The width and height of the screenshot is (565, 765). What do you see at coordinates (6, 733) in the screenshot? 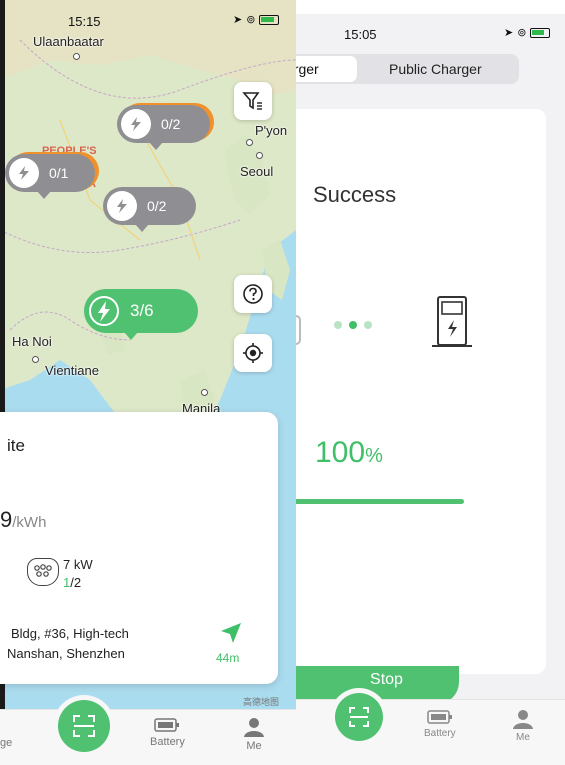
I see `tab-charge: ge` at bounding box center [6, 733].